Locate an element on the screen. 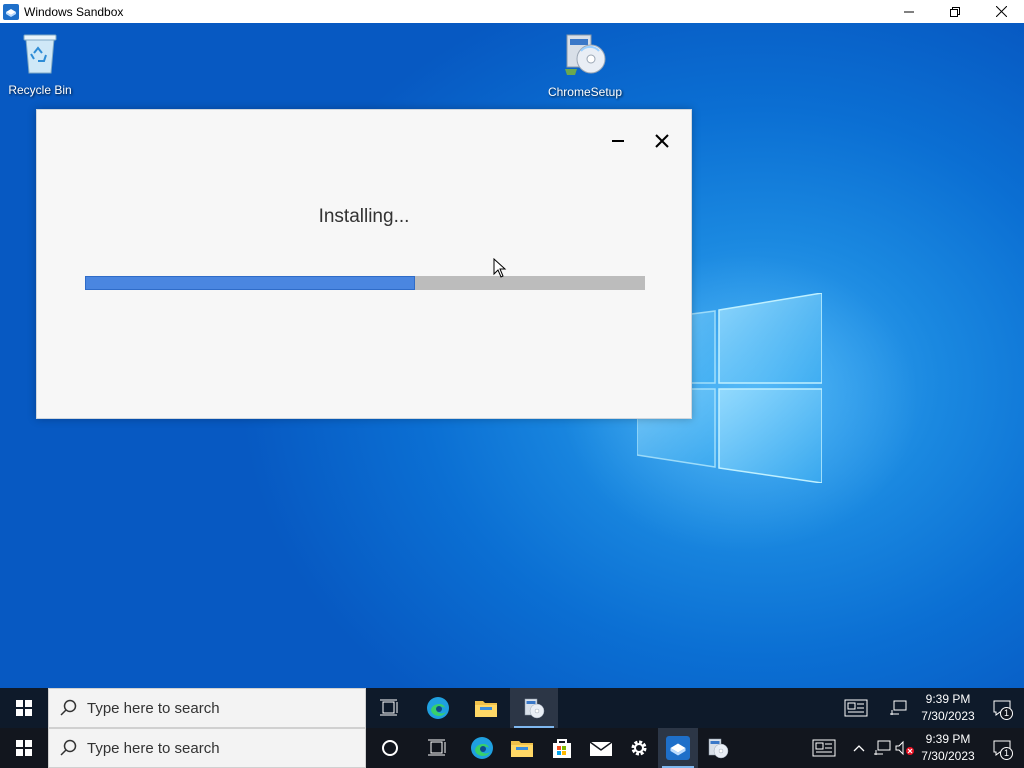 The image size is (1024, 768). taskbar-edge-button is located at coordinates (438, 708).